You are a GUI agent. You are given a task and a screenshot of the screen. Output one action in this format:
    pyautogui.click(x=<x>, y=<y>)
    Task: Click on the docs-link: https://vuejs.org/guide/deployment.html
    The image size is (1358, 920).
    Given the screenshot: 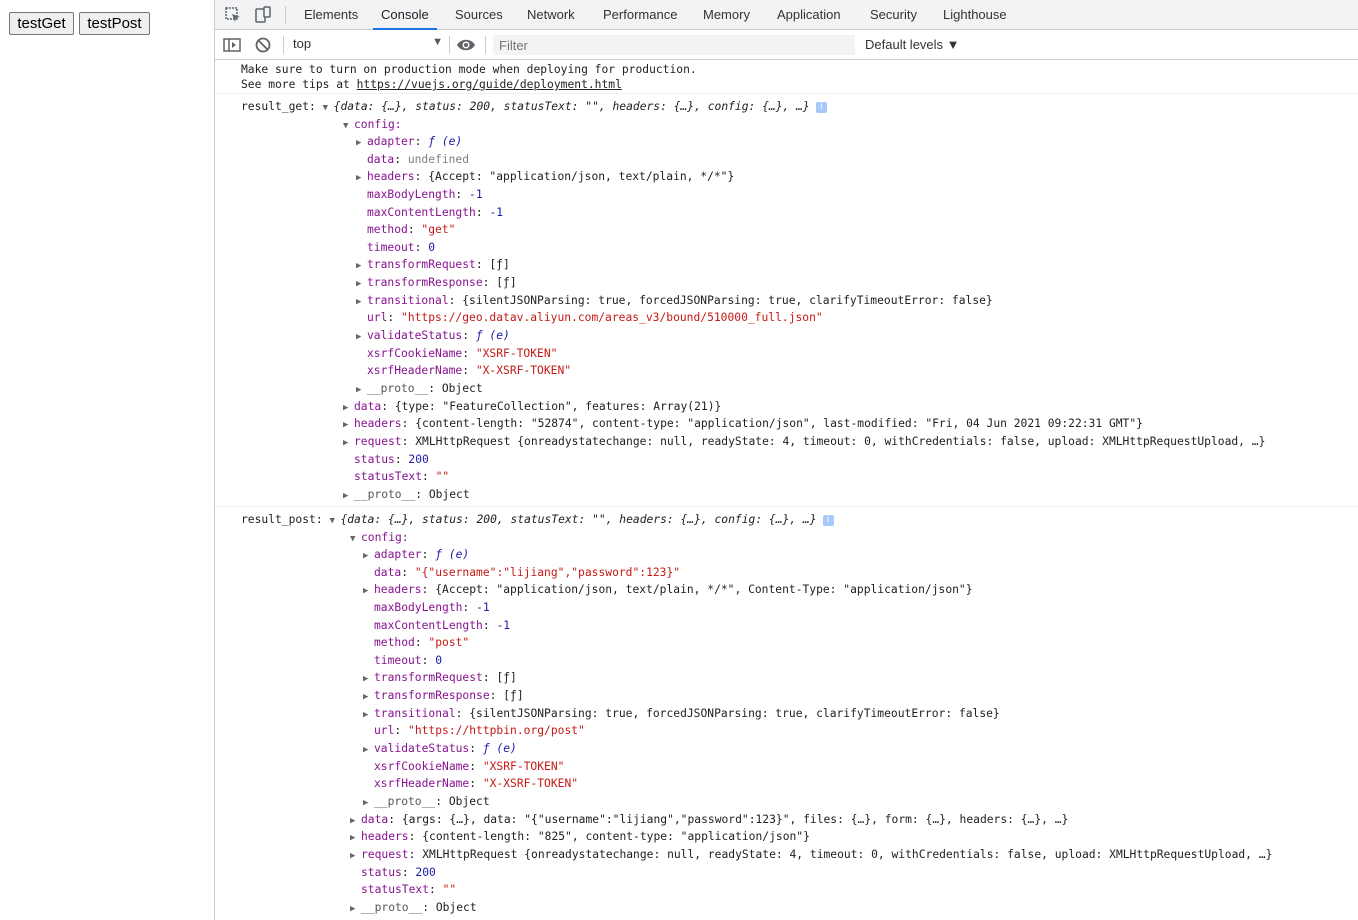 What is the action you would take?
    pyautogui.click(x=489, y=84)
    